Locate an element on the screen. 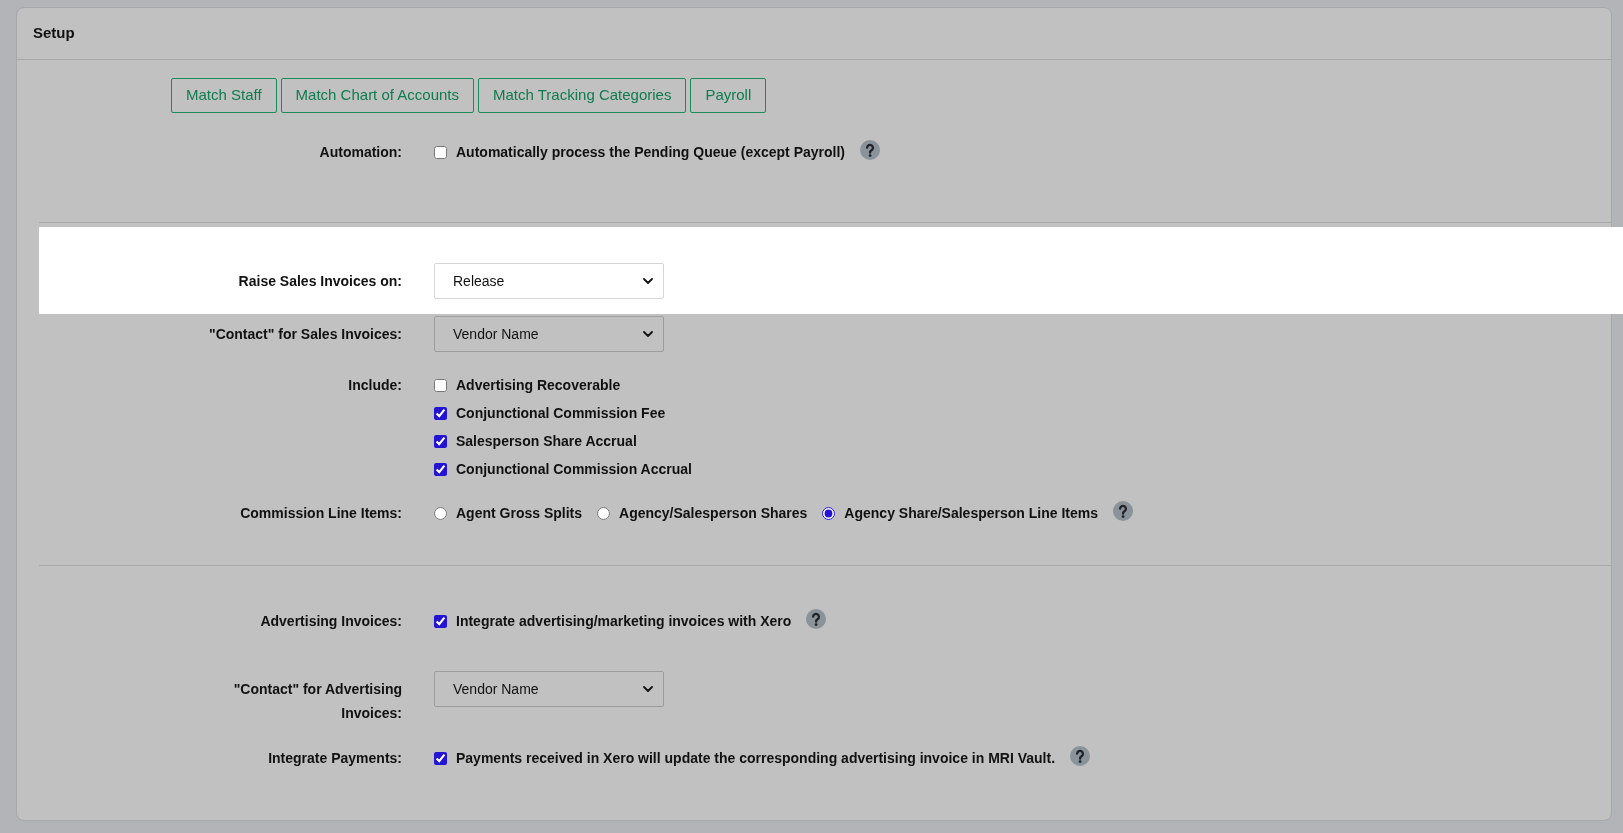 The image size is (1623, 833). option-label: Agency/Salesperson Shares is located at coordinates (713, 513).